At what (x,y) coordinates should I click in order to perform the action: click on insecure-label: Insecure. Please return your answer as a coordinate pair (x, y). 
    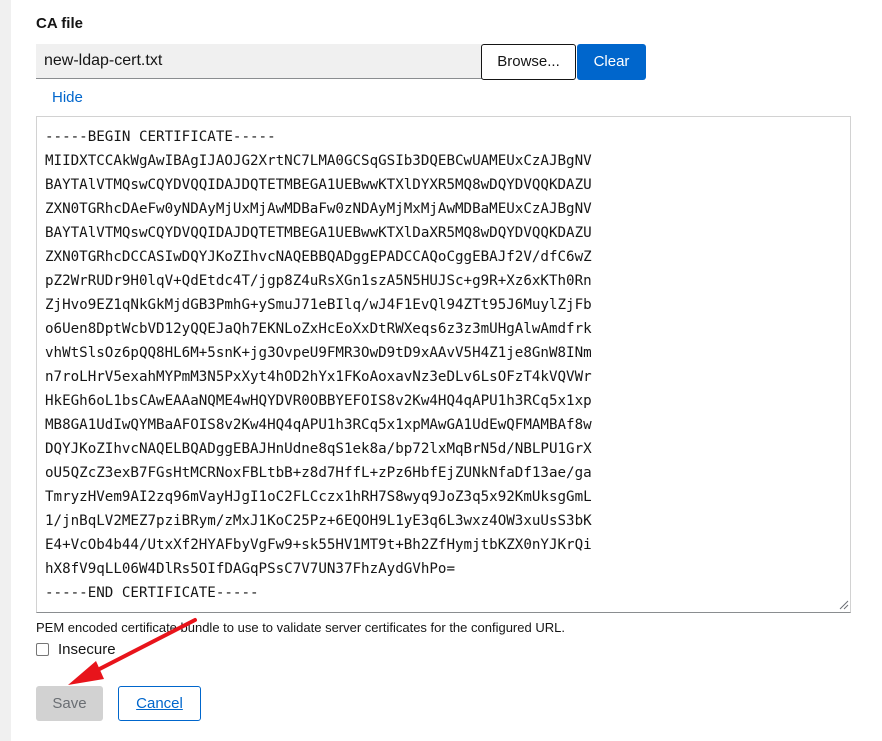
    Looking at the image, I should click on (87, 649).